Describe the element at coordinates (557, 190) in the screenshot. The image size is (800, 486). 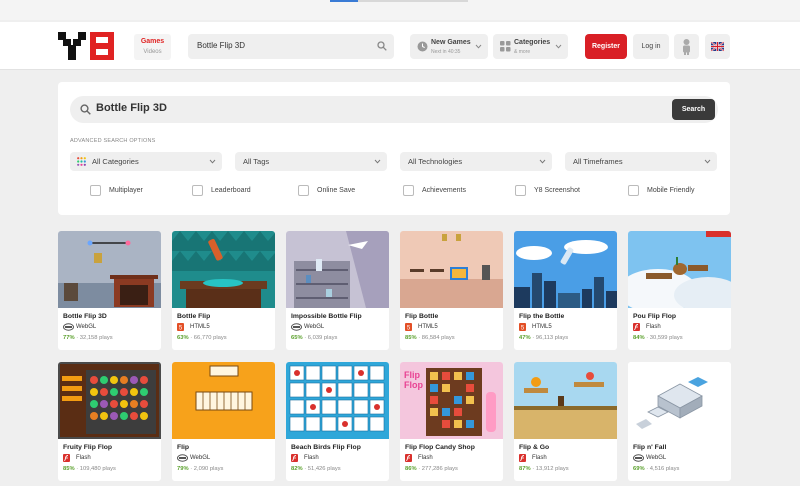
I see `checkbox-label: Y8 Screenshot` at that location.